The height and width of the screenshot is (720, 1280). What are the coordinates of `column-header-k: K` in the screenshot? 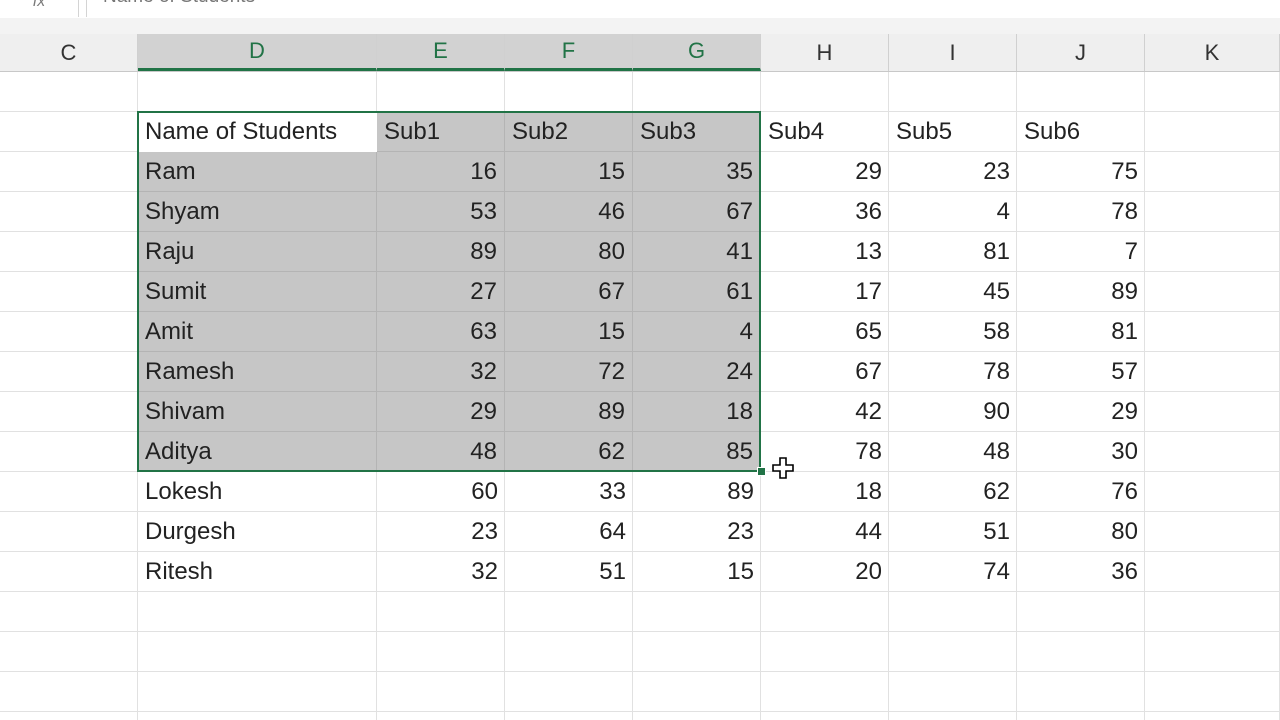 It's located at (1212, 52).